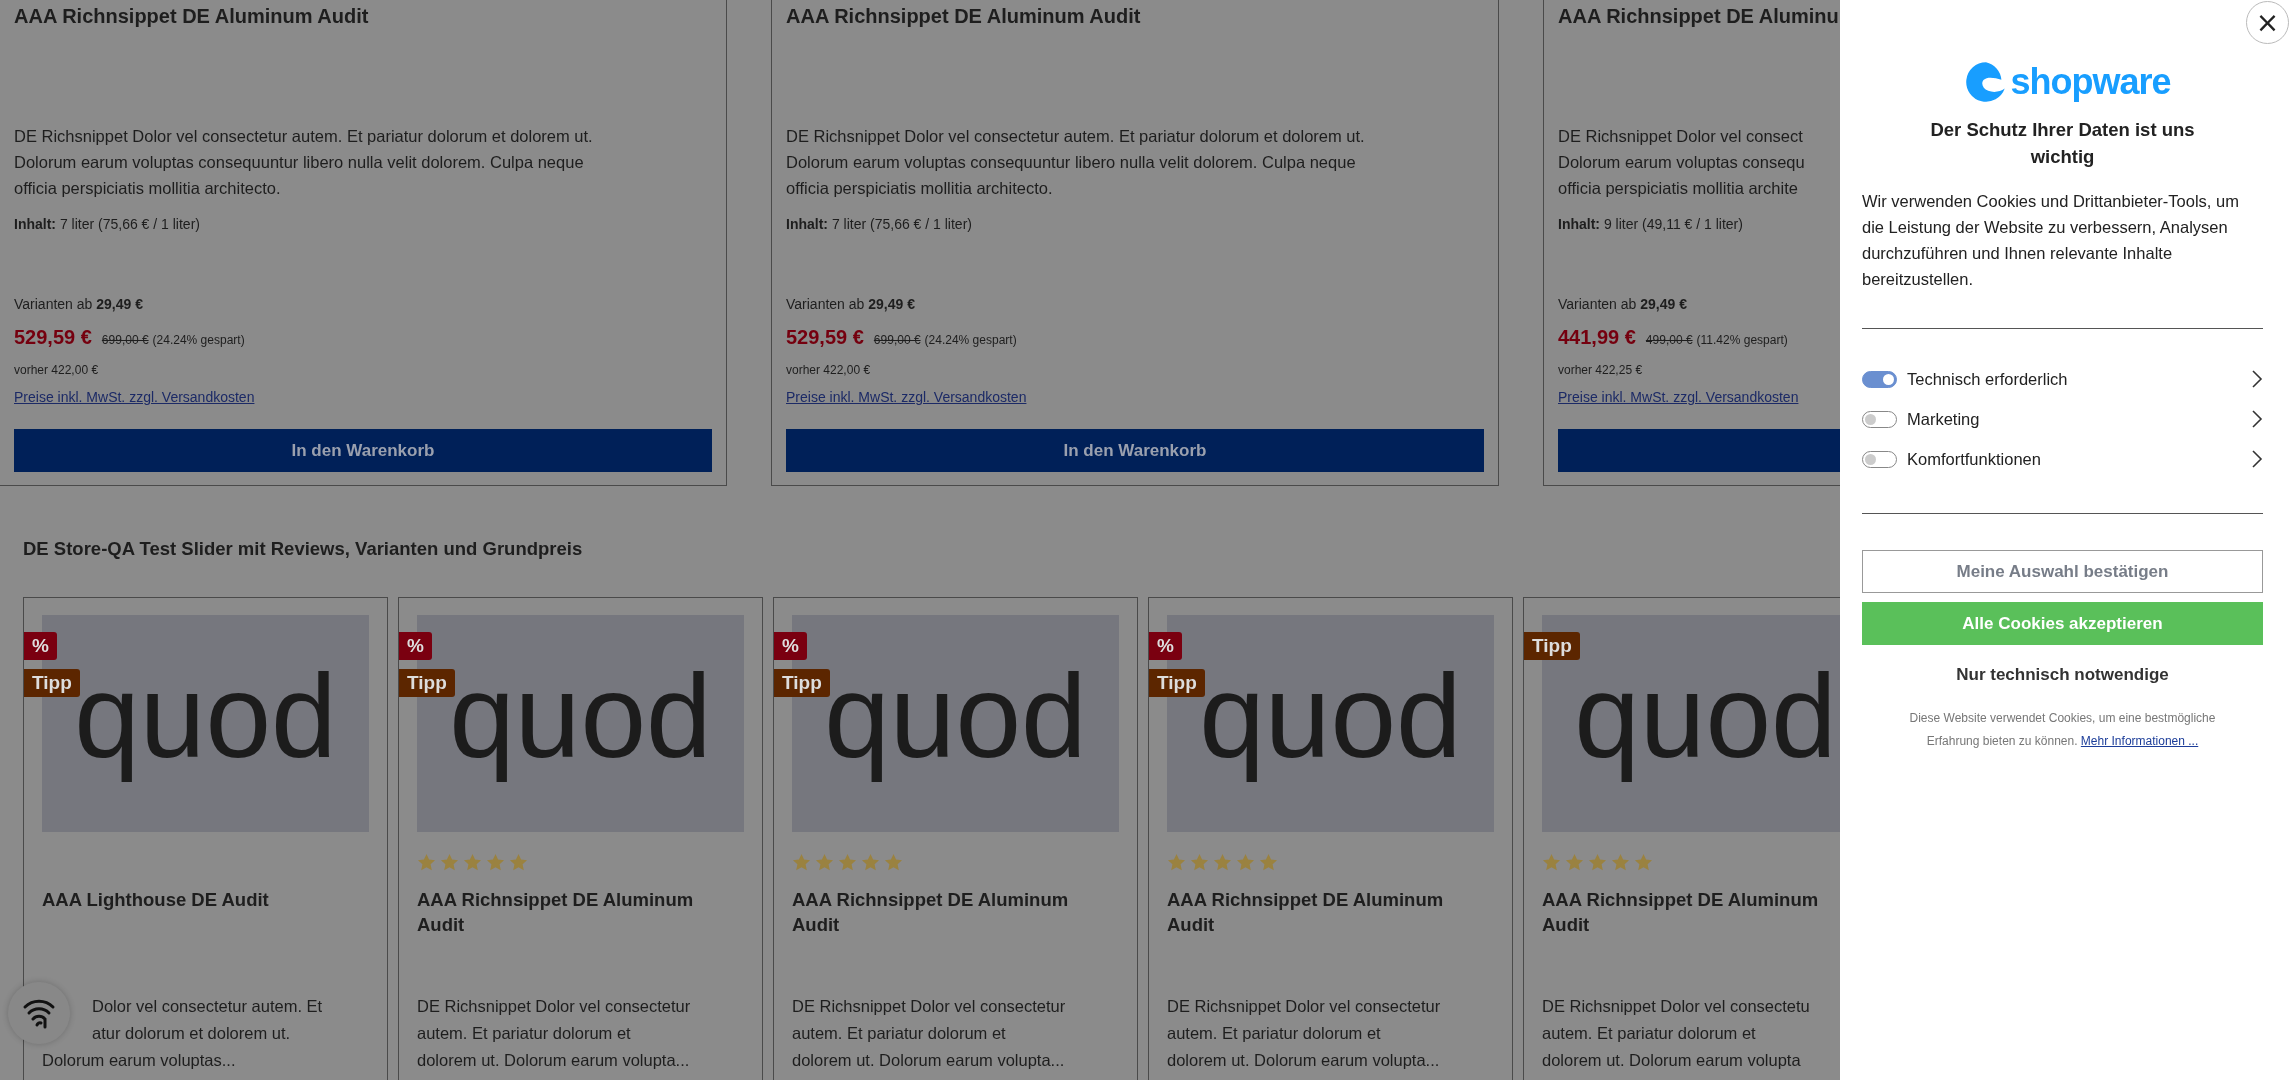 The height and width of the screenshot is (1080, 2289). Describe the element at coordinates (1669, 340) in the screenshot. I see `old-price: 499,00 €` at that location.